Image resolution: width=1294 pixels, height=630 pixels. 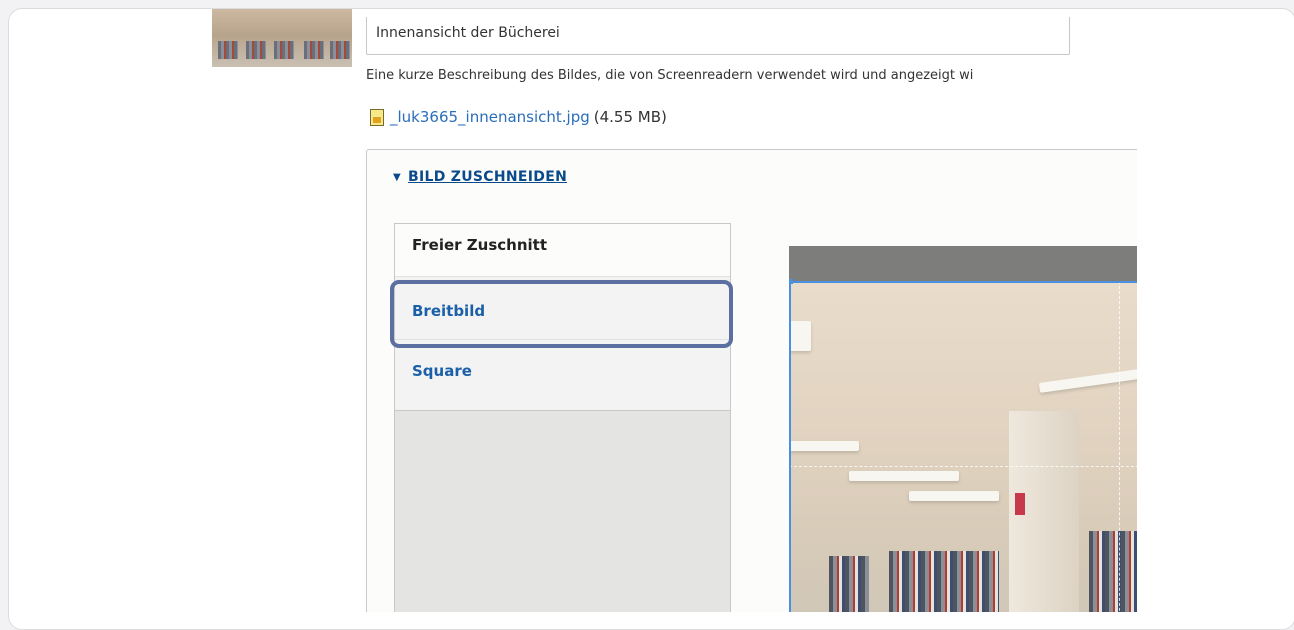 What do you see at coordinates (718, 36) in the screenshot?
I see `alt-text-input: Innenansicht der Bücherei` at bounding box center [718, 36].